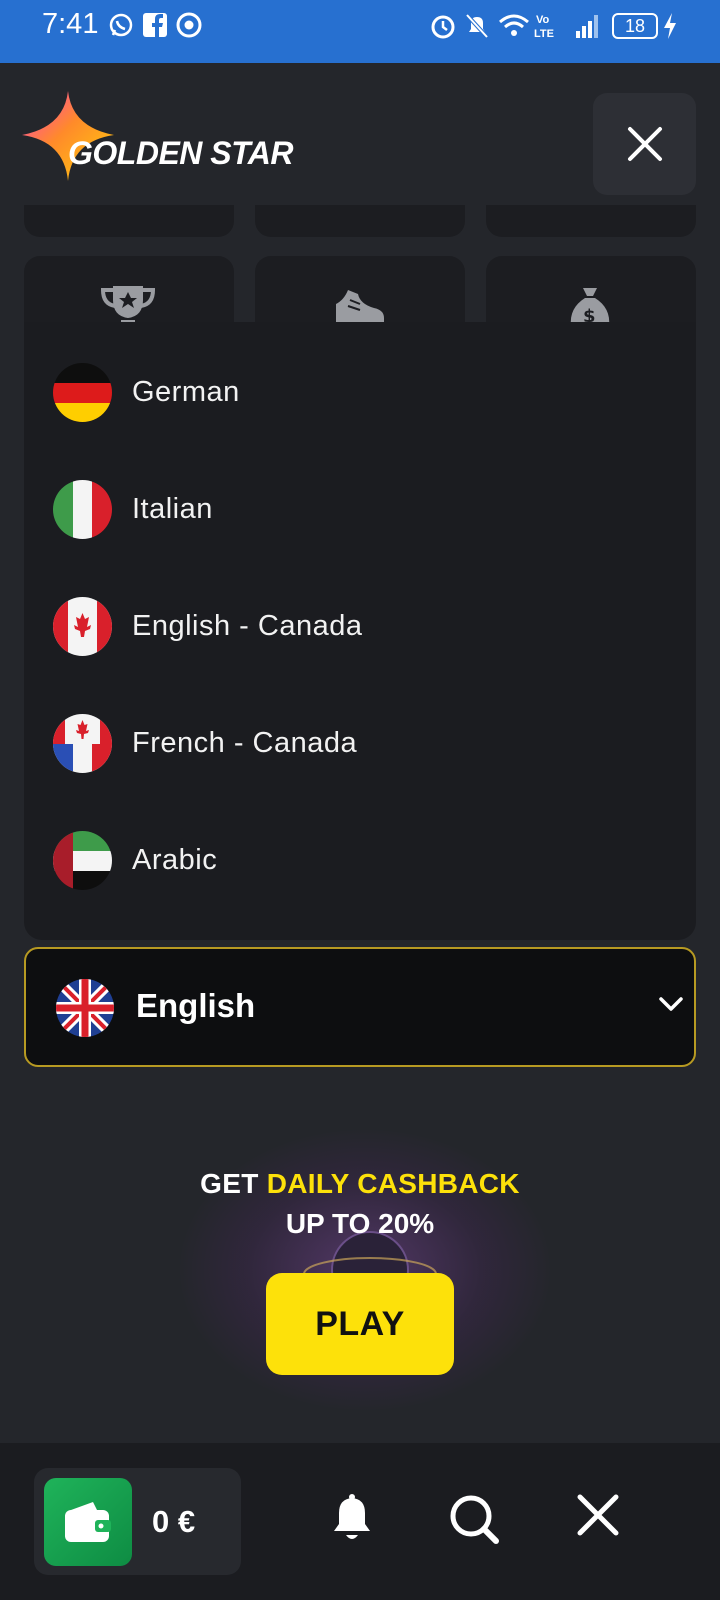 The image size is (720, 1600). I want to click on bell-off-icon, so click(477, 26).